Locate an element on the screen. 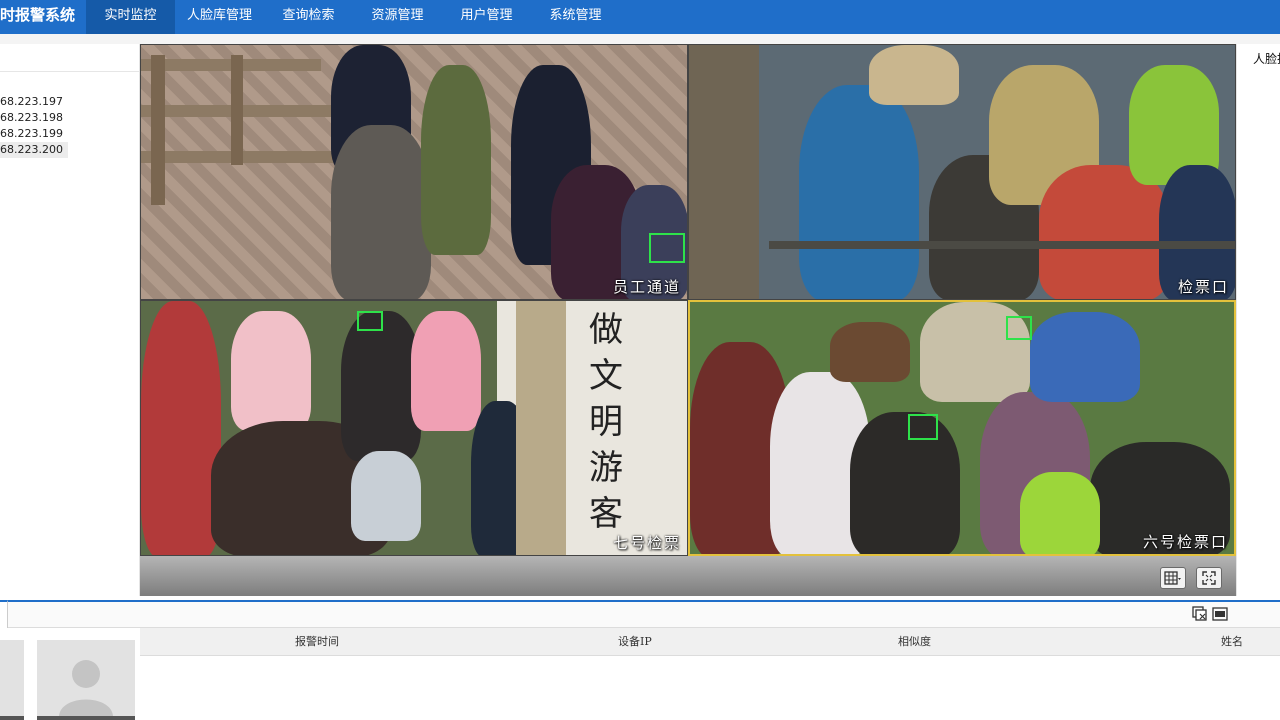 This screenshot has width=1280, height=720. device-ip-item: 68.223.197 is located at coordinates (34, 102).